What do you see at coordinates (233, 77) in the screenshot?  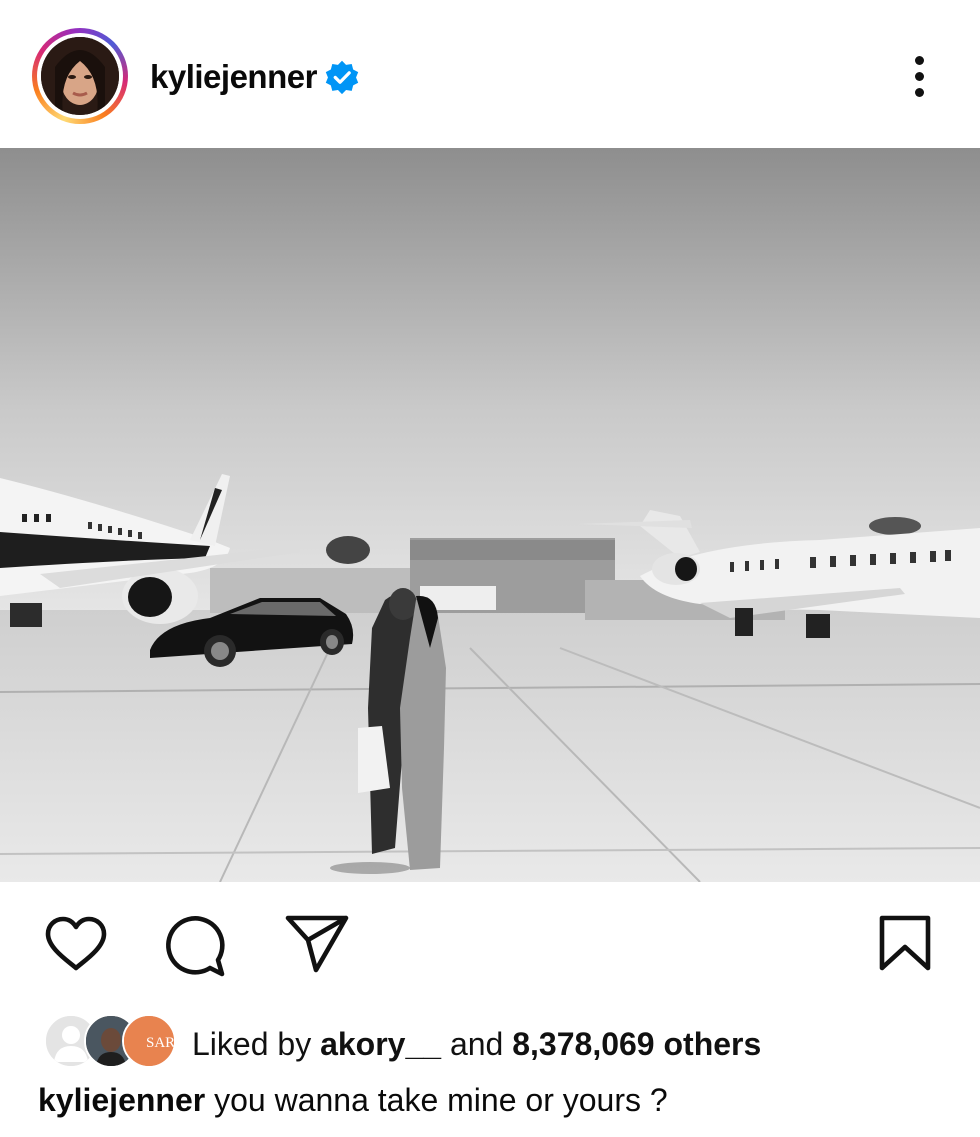 I see `post-username: kyliejenner` at bounding box center [233, 77].